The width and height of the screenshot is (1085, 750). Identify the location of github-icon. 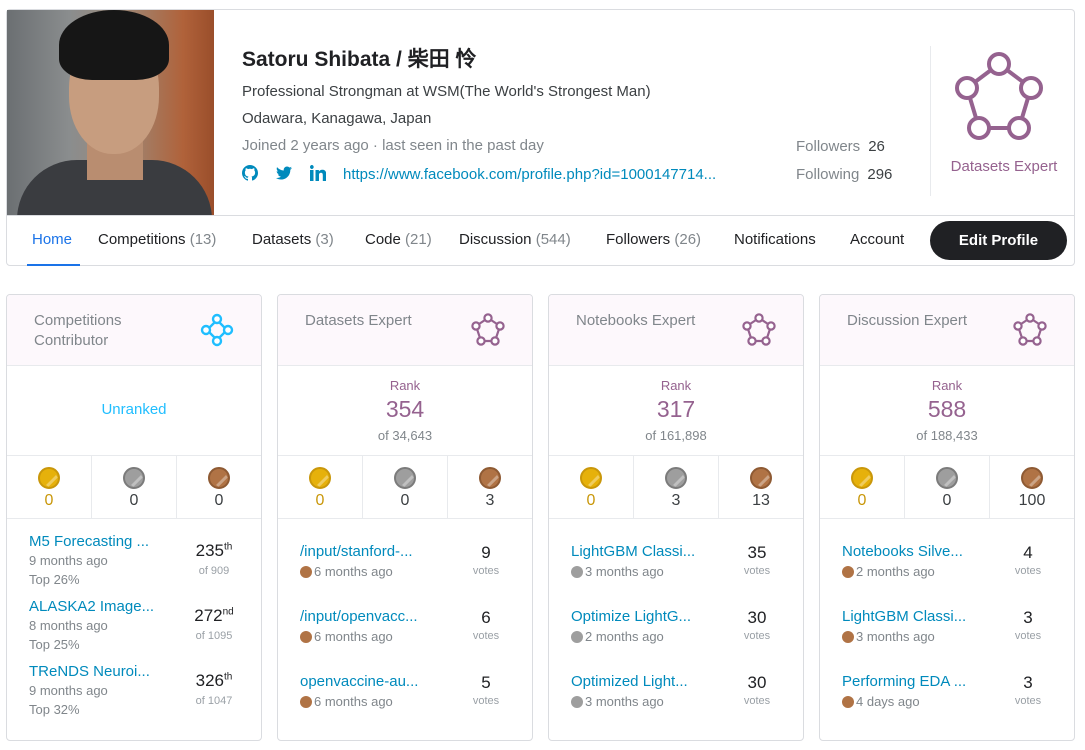
(250, 173).